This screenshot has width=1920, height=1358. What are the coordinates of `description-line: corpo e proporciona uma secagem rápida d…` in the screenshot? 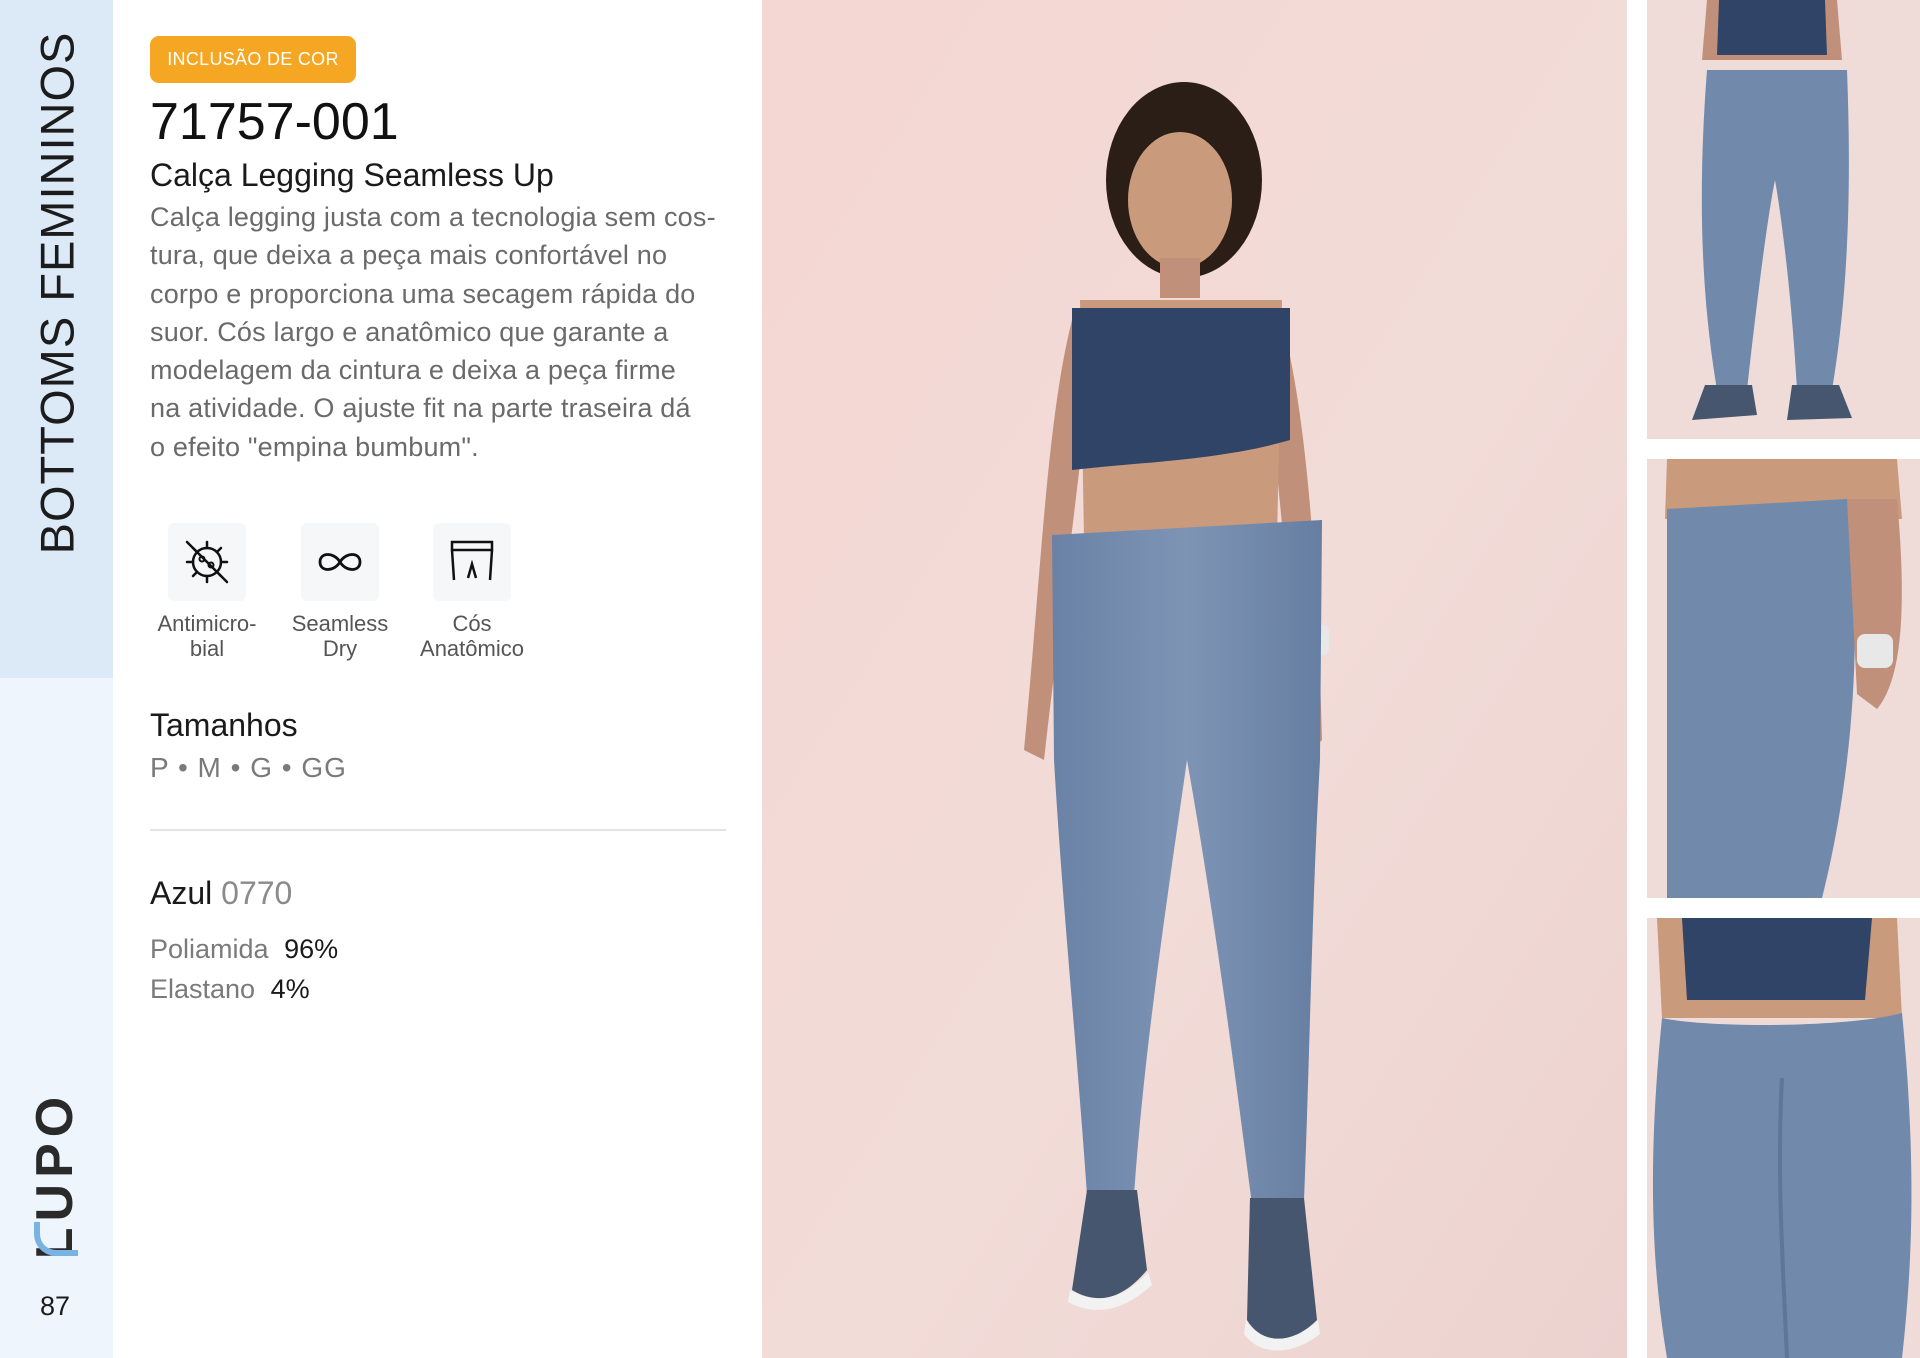 It's located at (423, 293).